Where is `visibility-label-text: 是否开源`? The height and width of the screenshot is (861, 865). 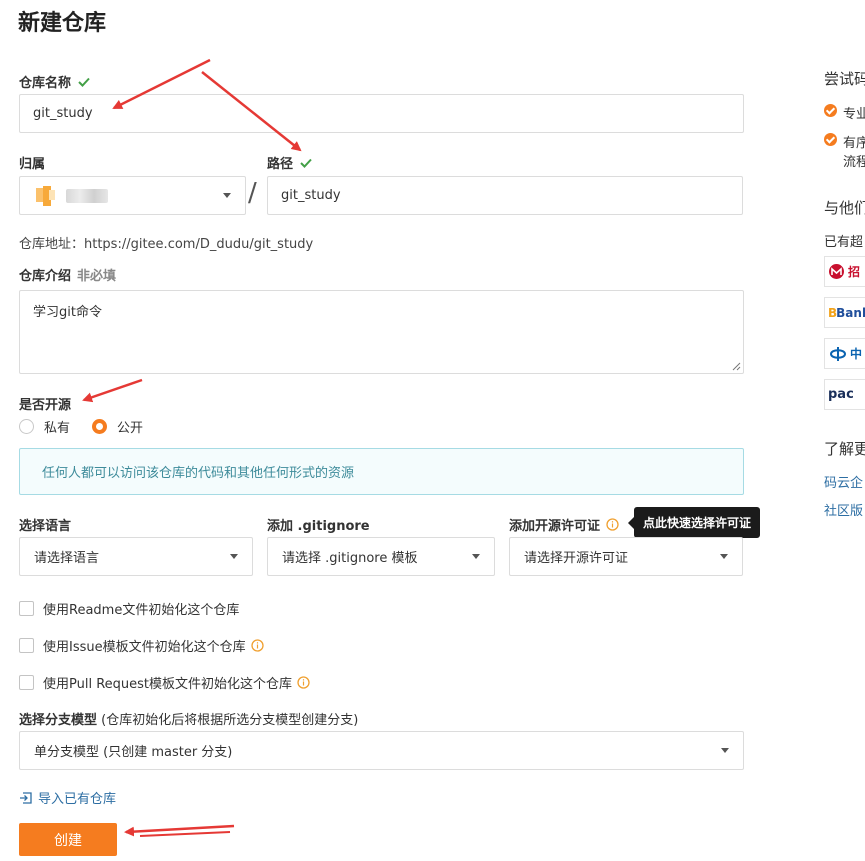 visibility-label-text: 是否开源 is located at coordinates (45, 405).